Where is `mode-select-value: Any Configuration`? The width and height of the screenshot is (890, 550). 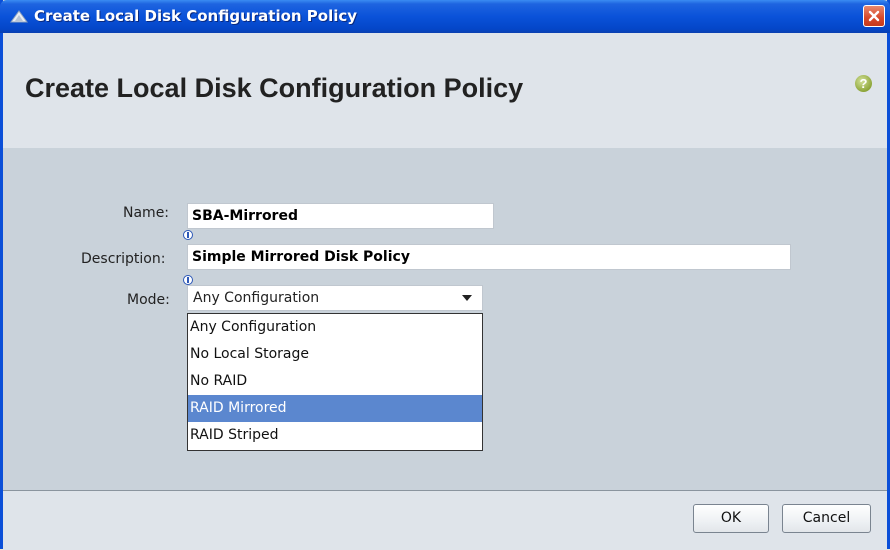
mode-select-value: Any Configuration is located at coordinates (256, 298).